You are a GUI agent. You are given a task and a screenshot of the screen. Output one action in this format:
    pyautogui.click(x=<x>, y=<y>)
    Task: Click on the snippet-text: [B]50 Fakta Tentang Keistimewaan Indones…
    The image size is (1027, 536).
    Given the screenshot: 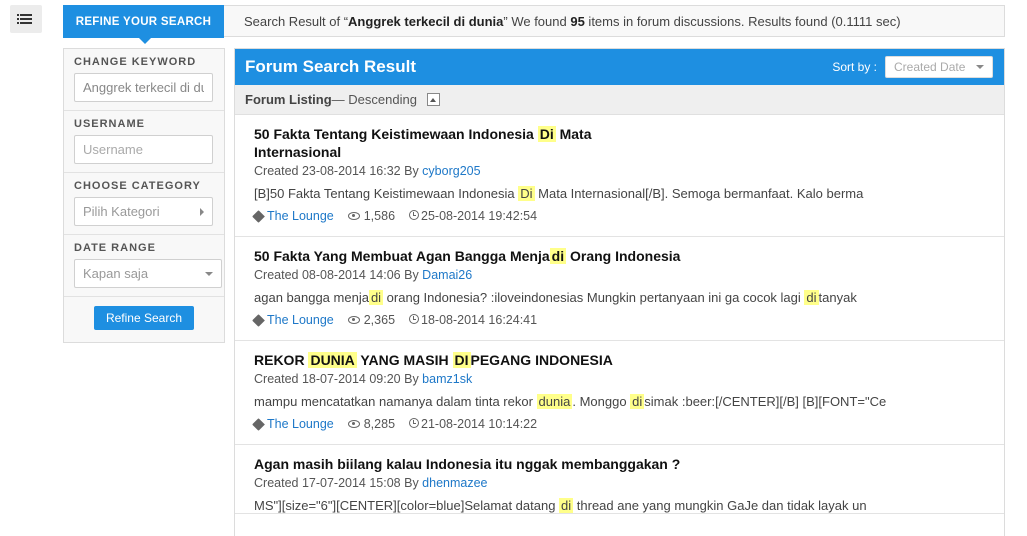 What is the action you would take?
    pyautogui.click(x=386, y=193)
    